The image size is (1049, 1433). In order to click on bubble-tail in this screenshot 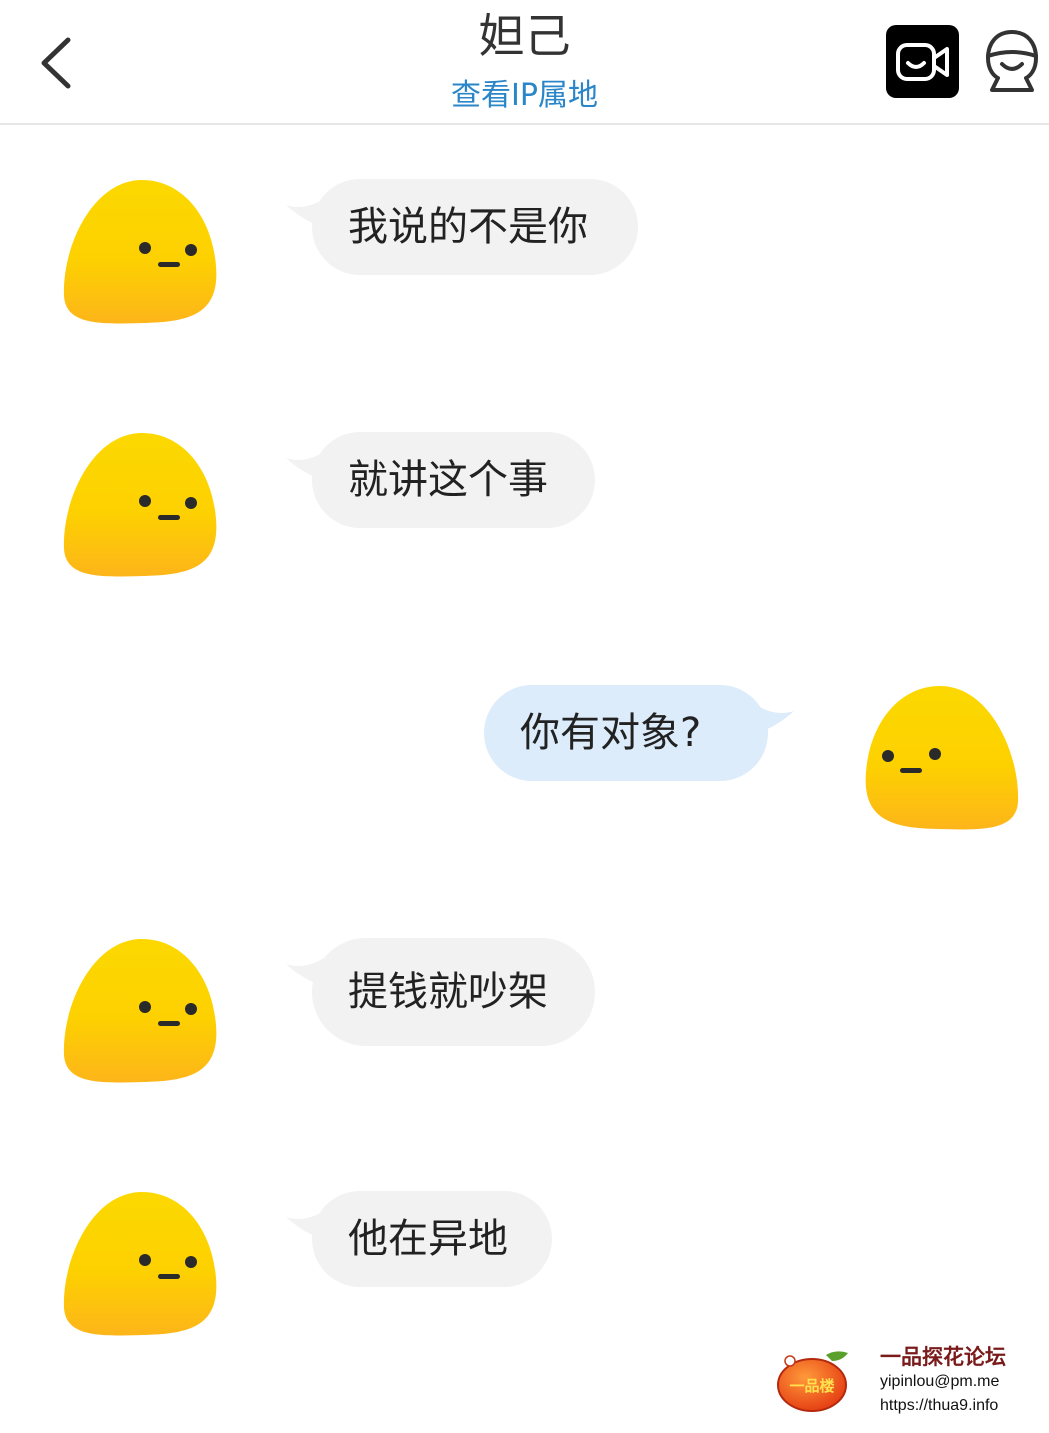, I will do `click(771, 720)`.